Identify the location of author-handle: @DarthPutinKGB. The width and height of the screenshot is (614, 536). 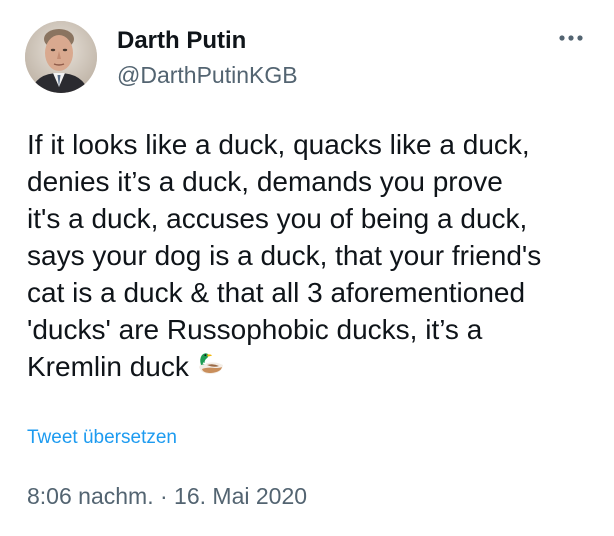
(207, 75).